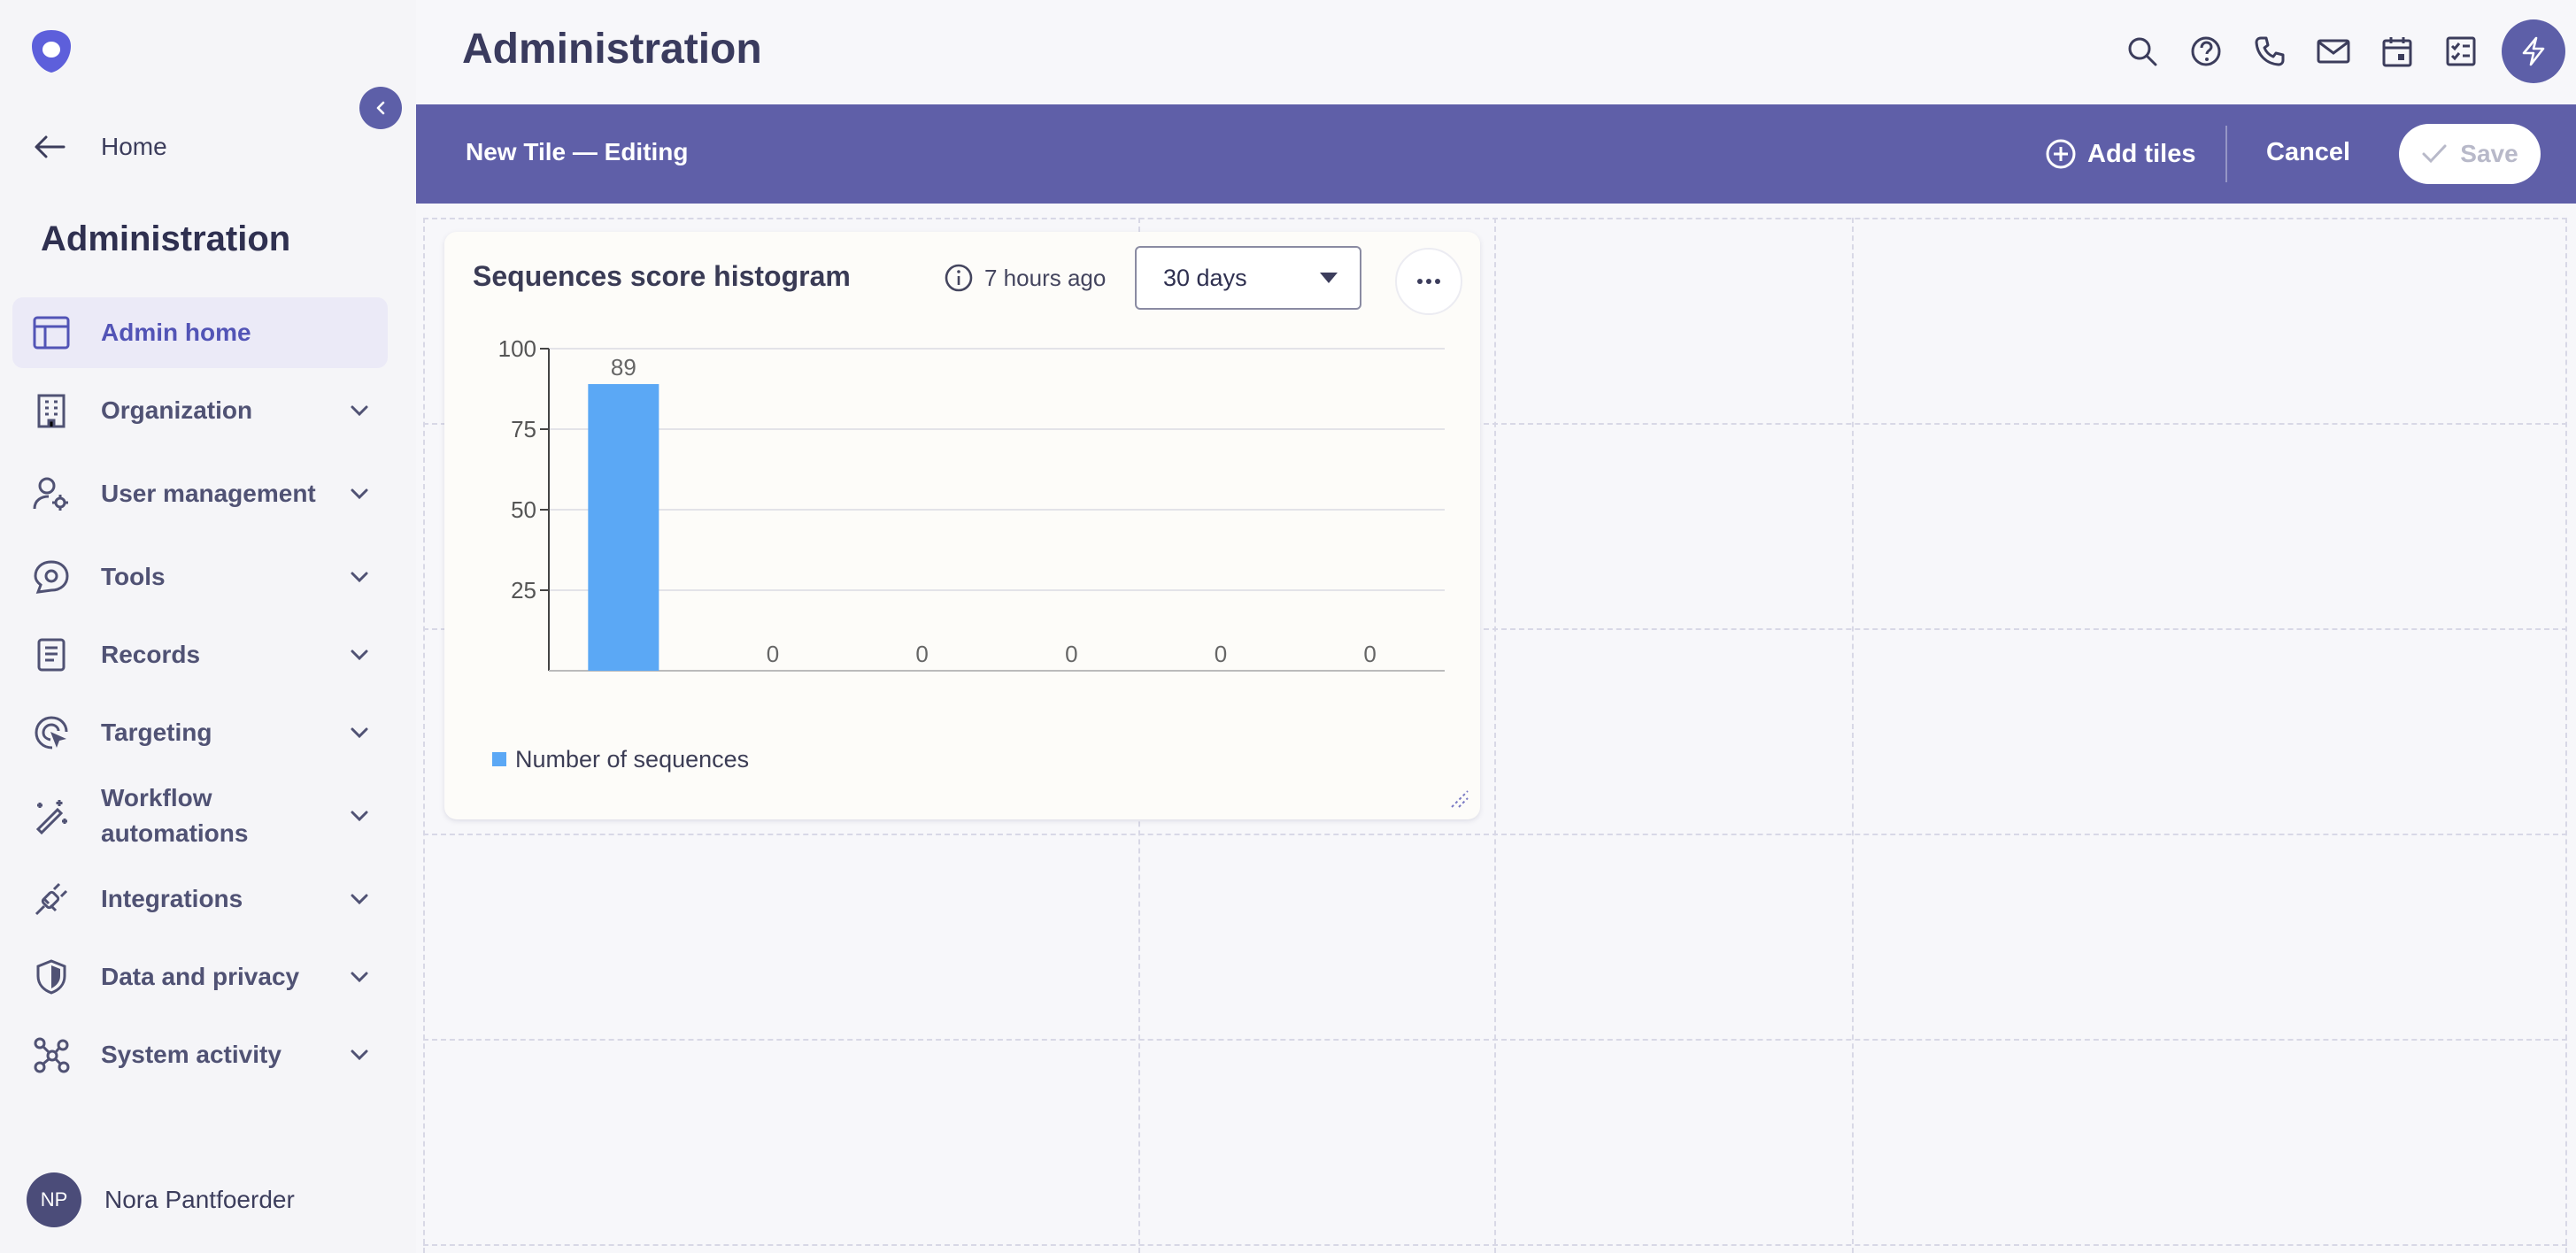  I want to click on layout-icon, so click(51, 333).